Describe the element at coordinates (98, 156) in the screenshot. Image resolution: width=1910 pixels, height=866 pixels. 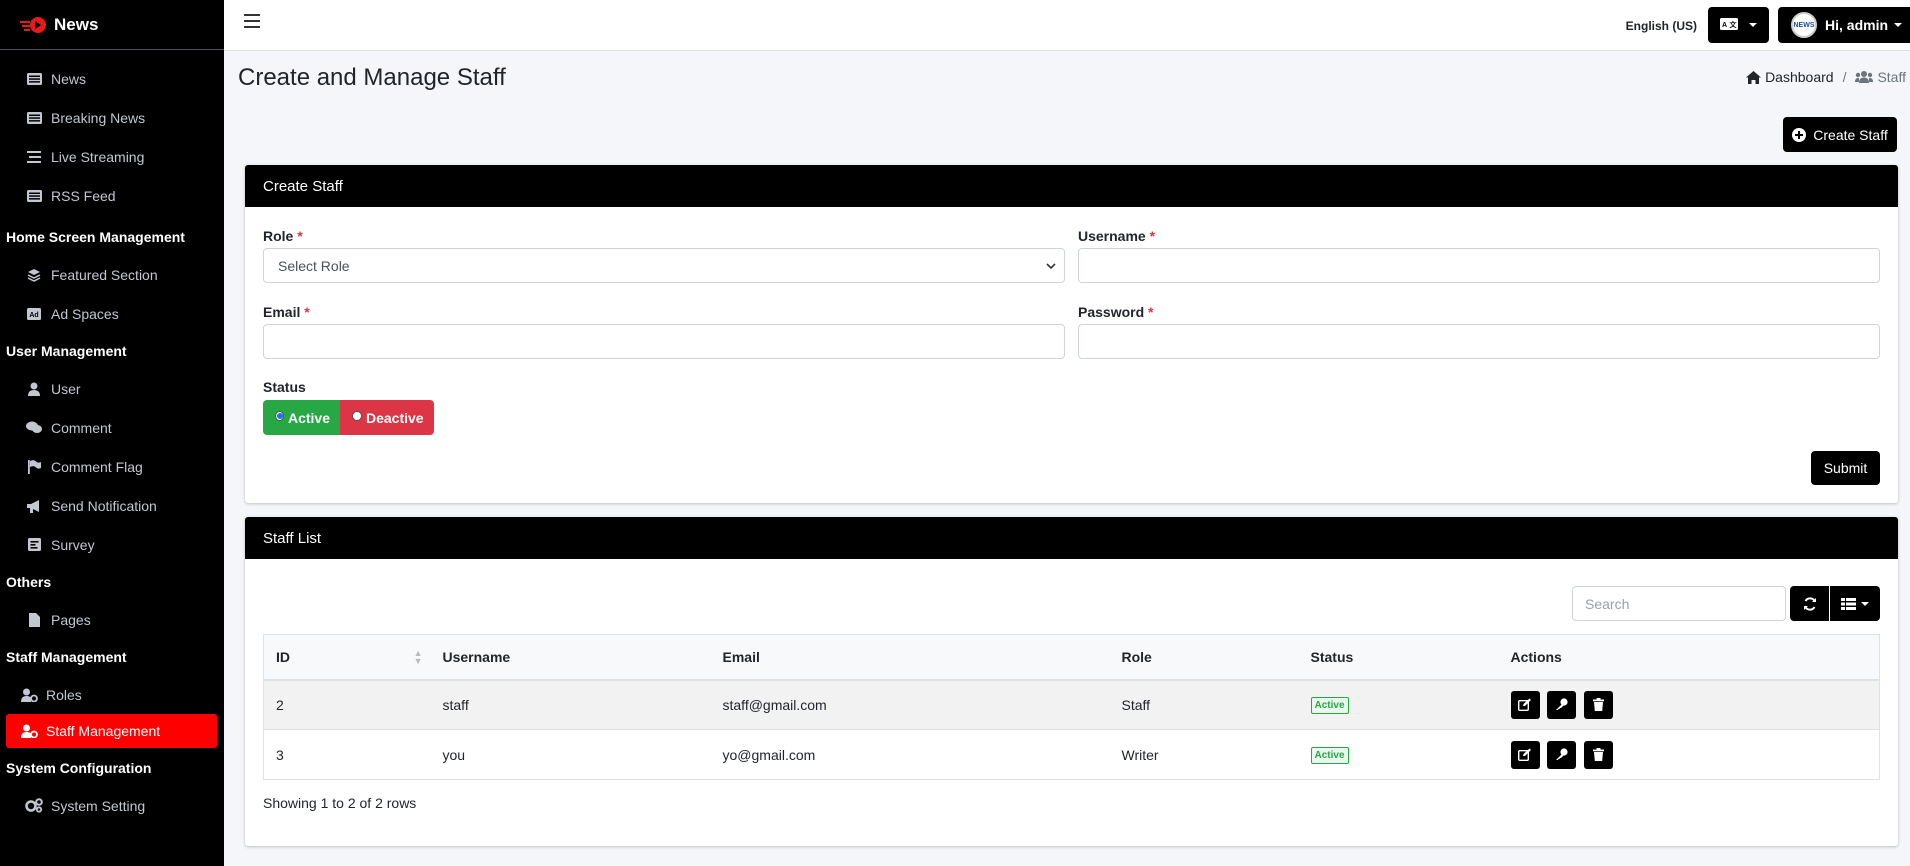
I see `sidebar-item-label: Live Streaming` at that location.